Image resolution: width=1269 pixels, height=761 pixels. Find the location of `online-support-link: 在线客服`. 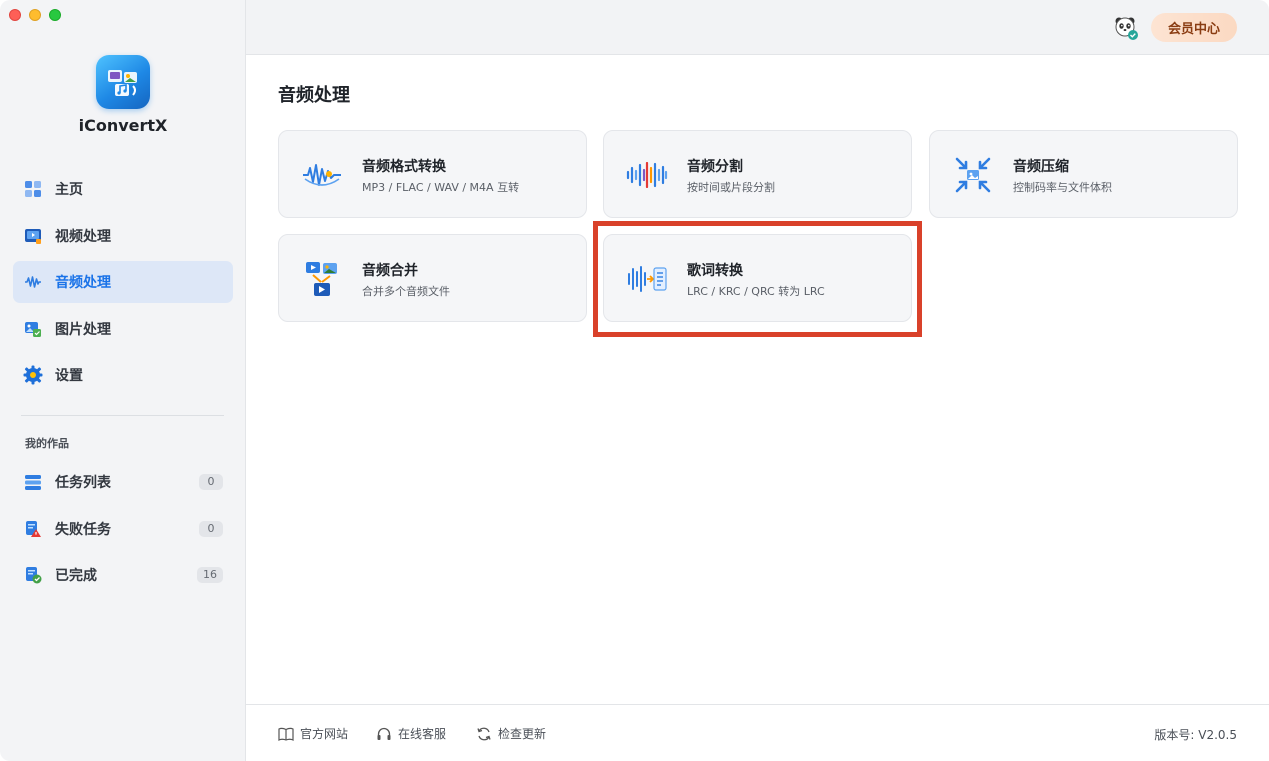

online-support-link: 在线客服 is located at coordinates (411, 733).